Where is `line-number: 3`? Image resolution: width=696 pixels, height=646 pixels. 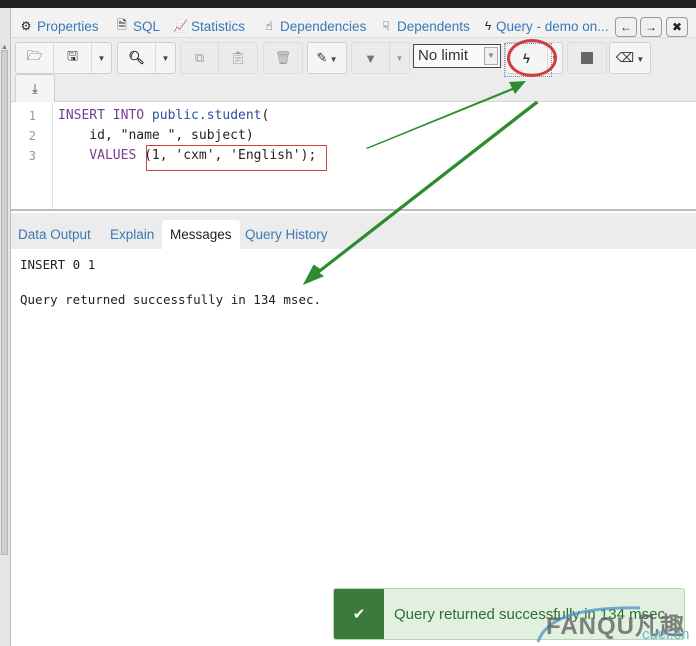 line-number: 3 is located at coordinates (32, 156).